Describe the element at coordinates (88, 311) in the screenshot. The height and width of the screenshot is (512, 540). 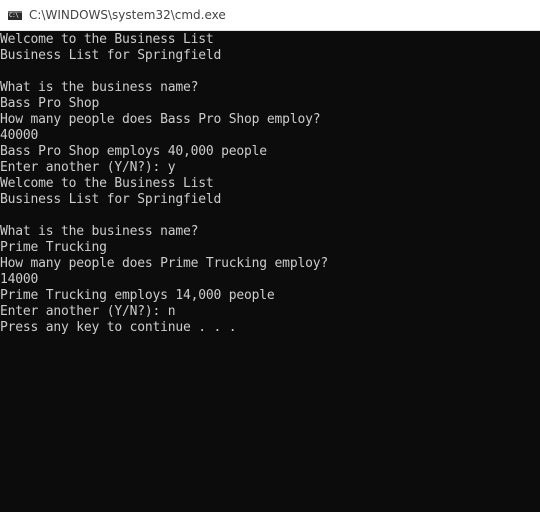
I see `console-line: Enter another (Y/N?): n` at that location.